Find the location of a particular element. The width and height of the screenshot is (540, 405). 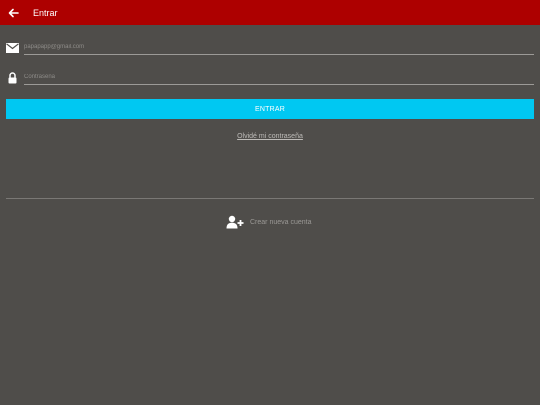

page-title: Entrar is located at coordinates (45, 12).